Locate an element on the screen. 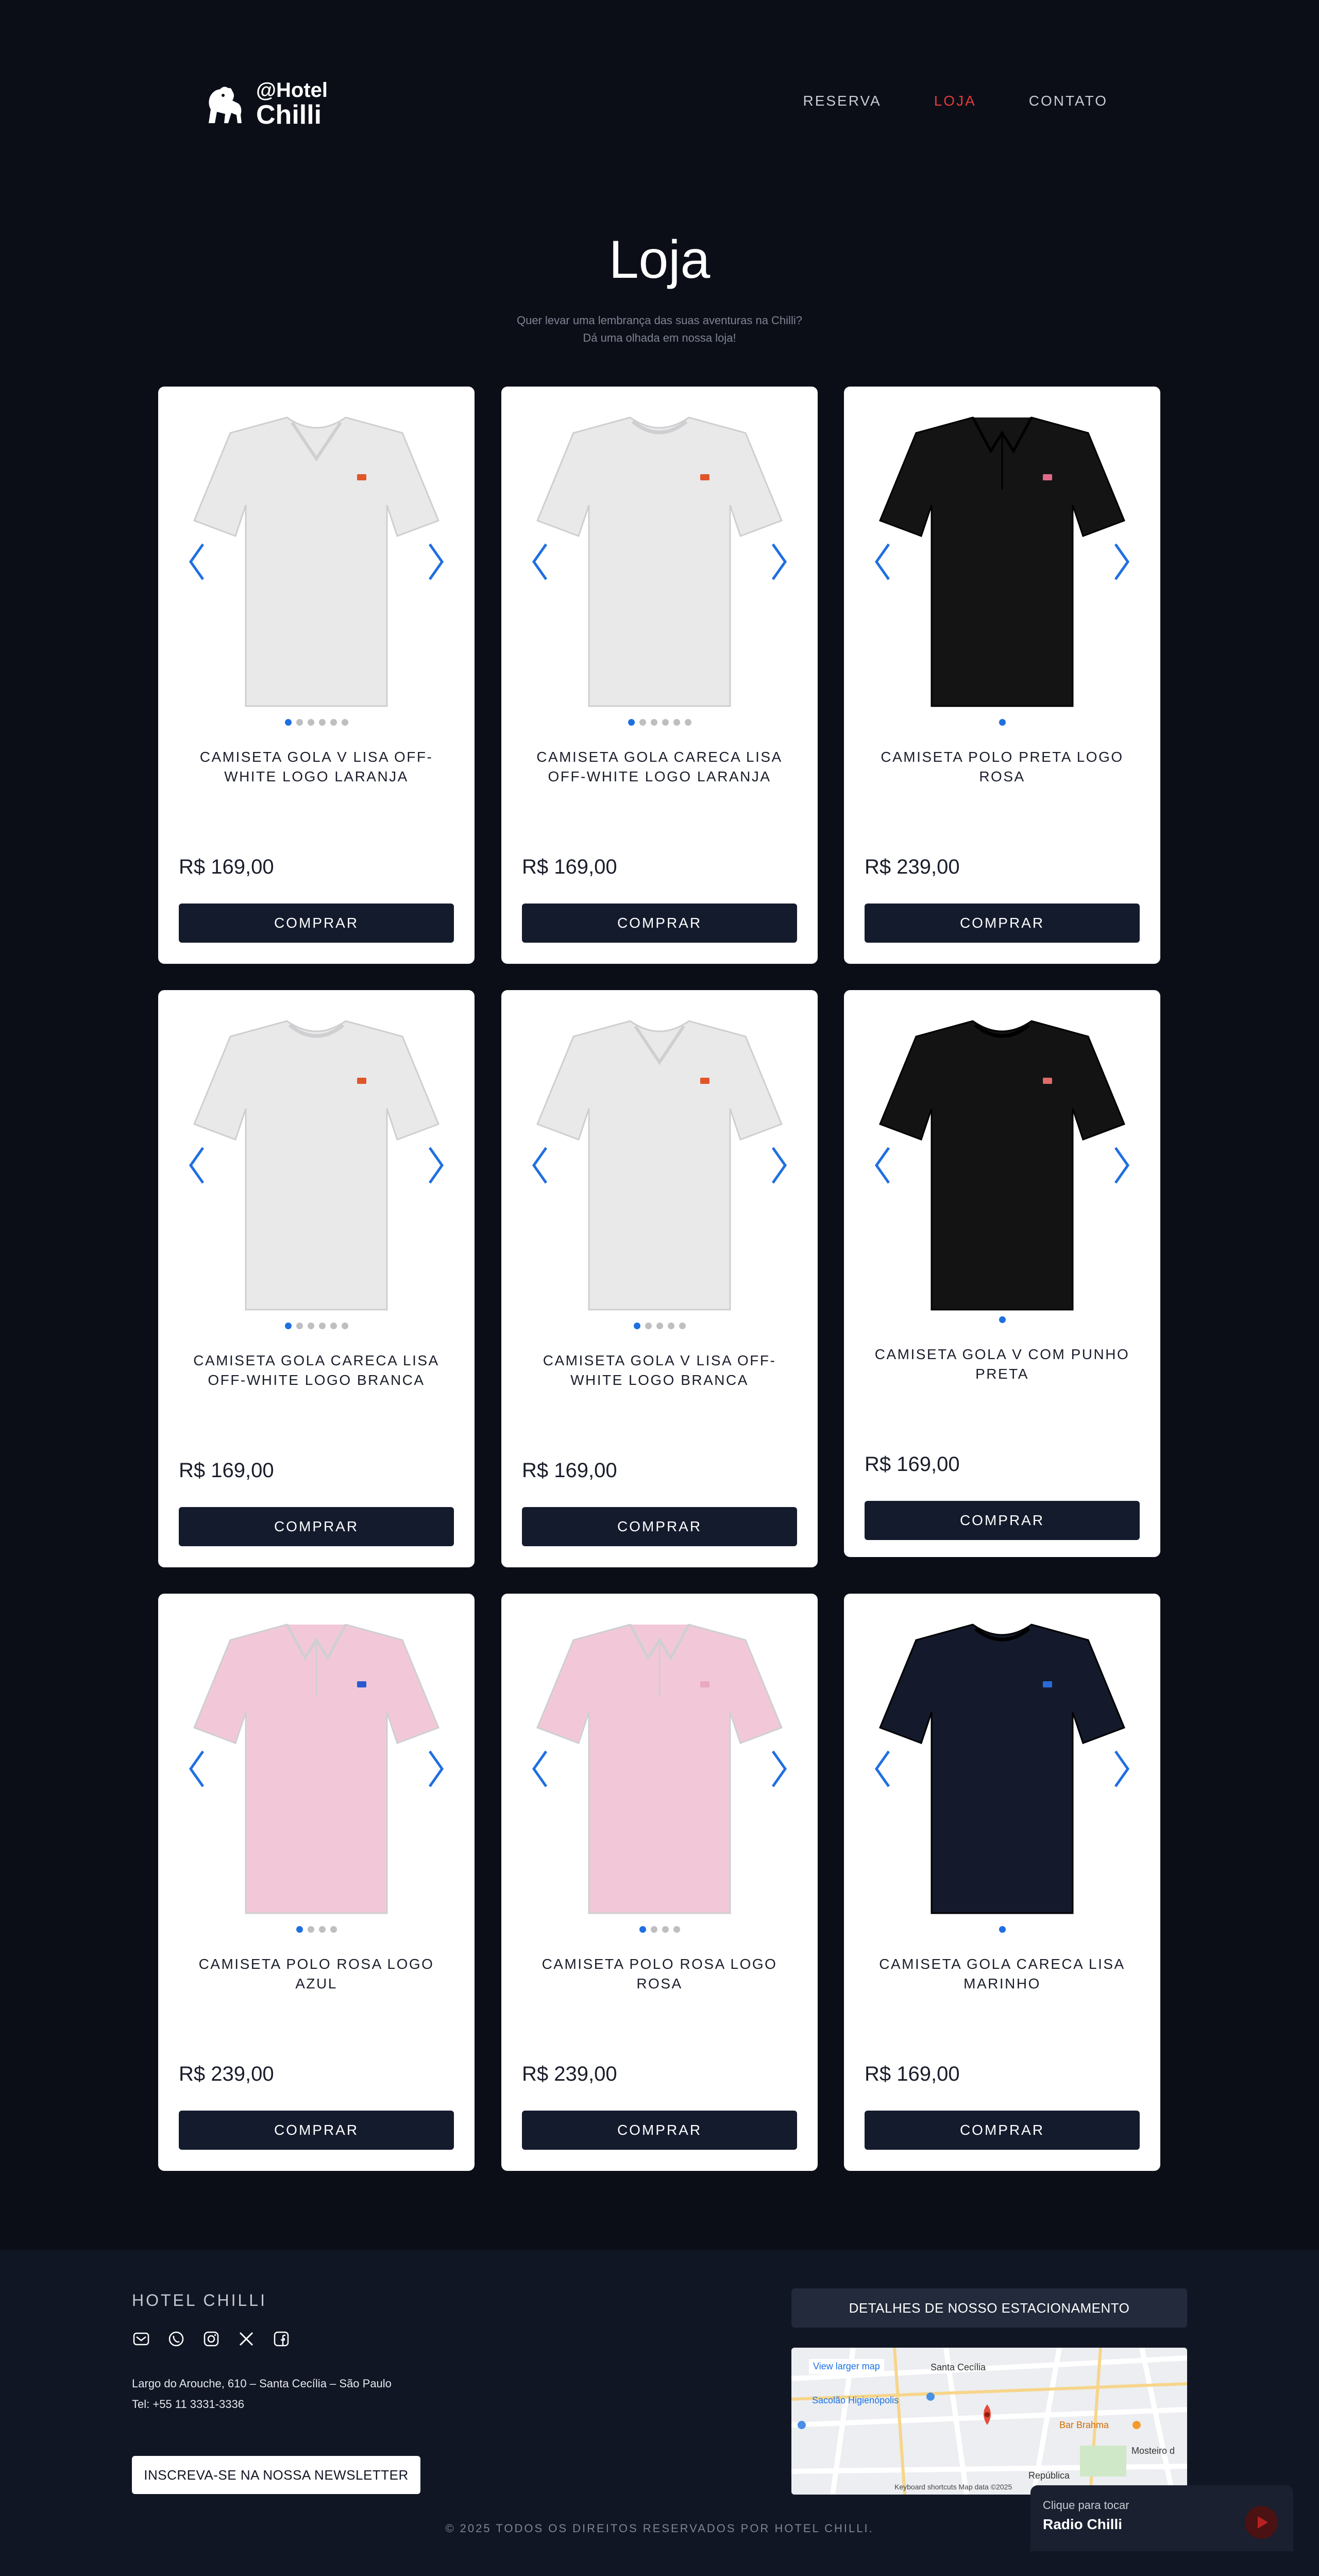 The image size is (1319, 2576). parking-details-button: DETALHES DE NOSSO ESTACIONAMENTO is located at coordinates (989, 2308).